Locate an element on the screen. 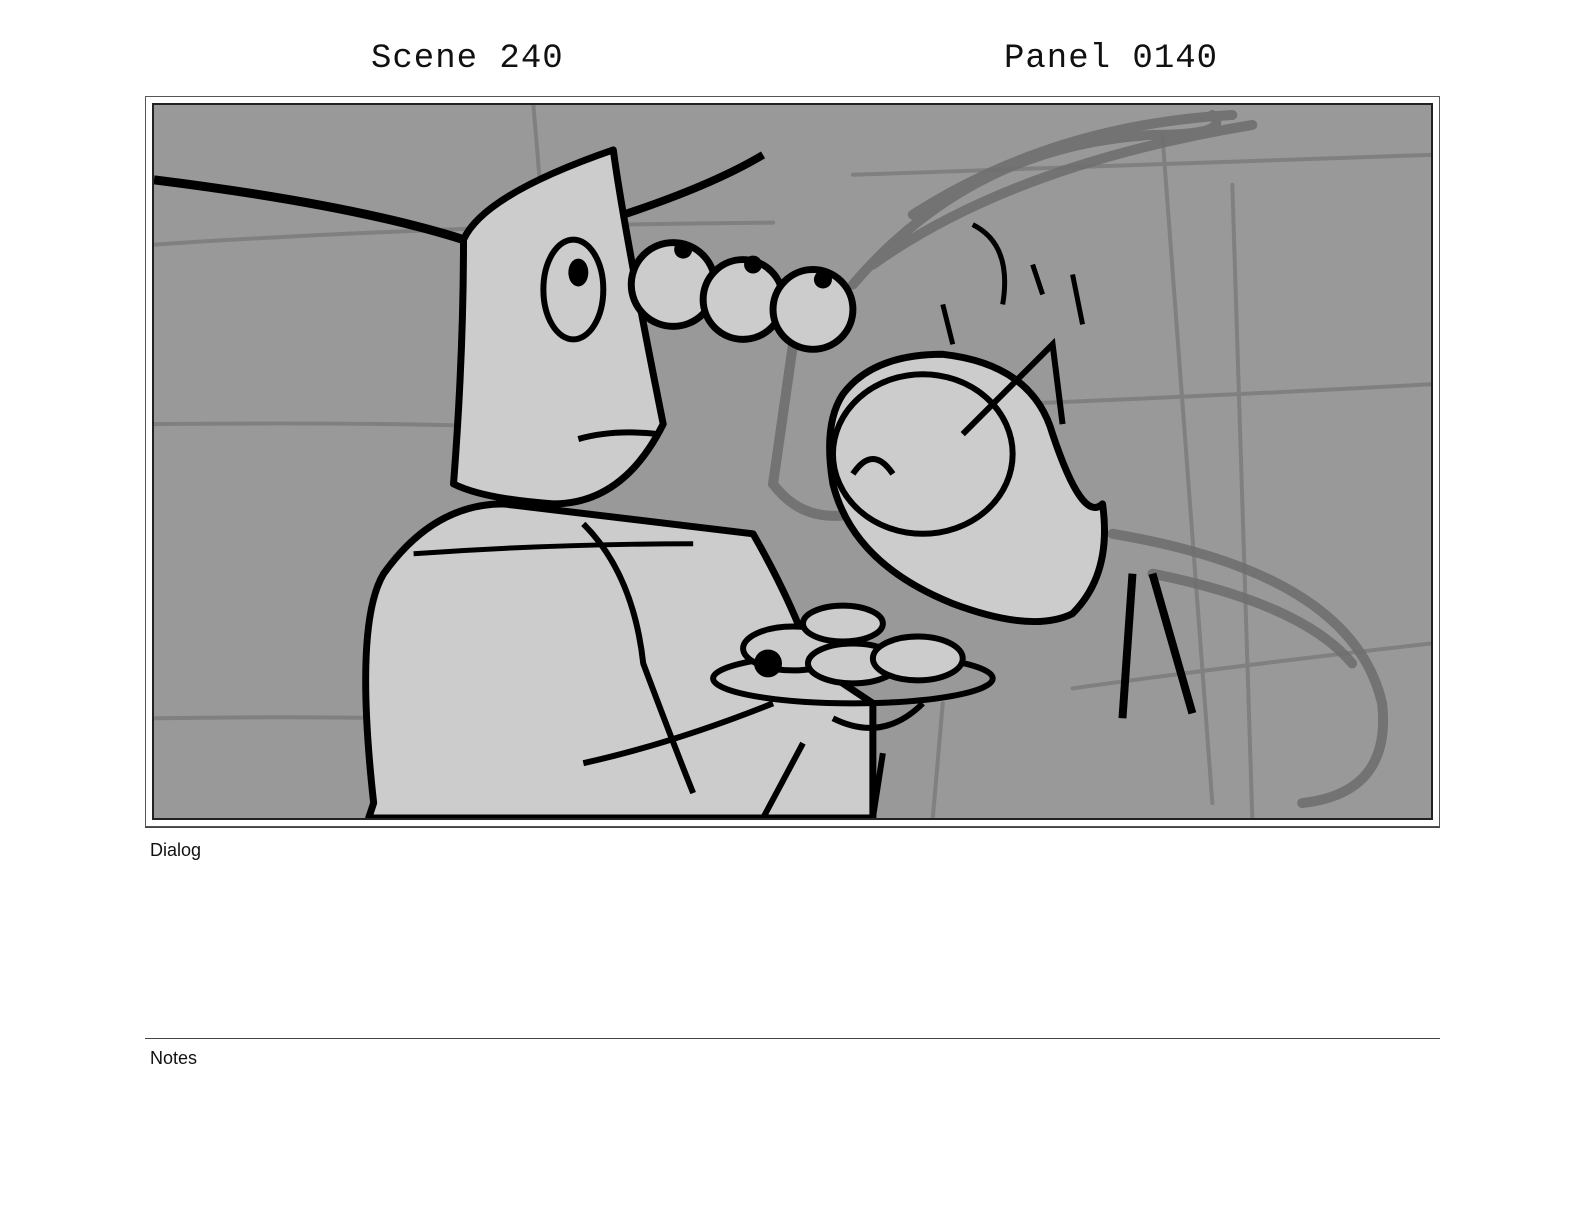  dialog-label: Dialog is located at coordinates (176, 850).